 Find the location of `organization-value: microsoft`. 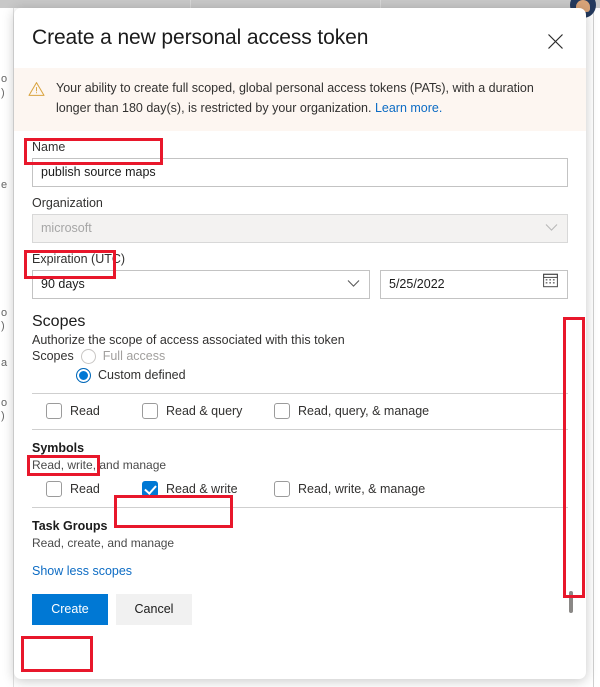

organization-value: microsoft is located at coordinates (66, 227).